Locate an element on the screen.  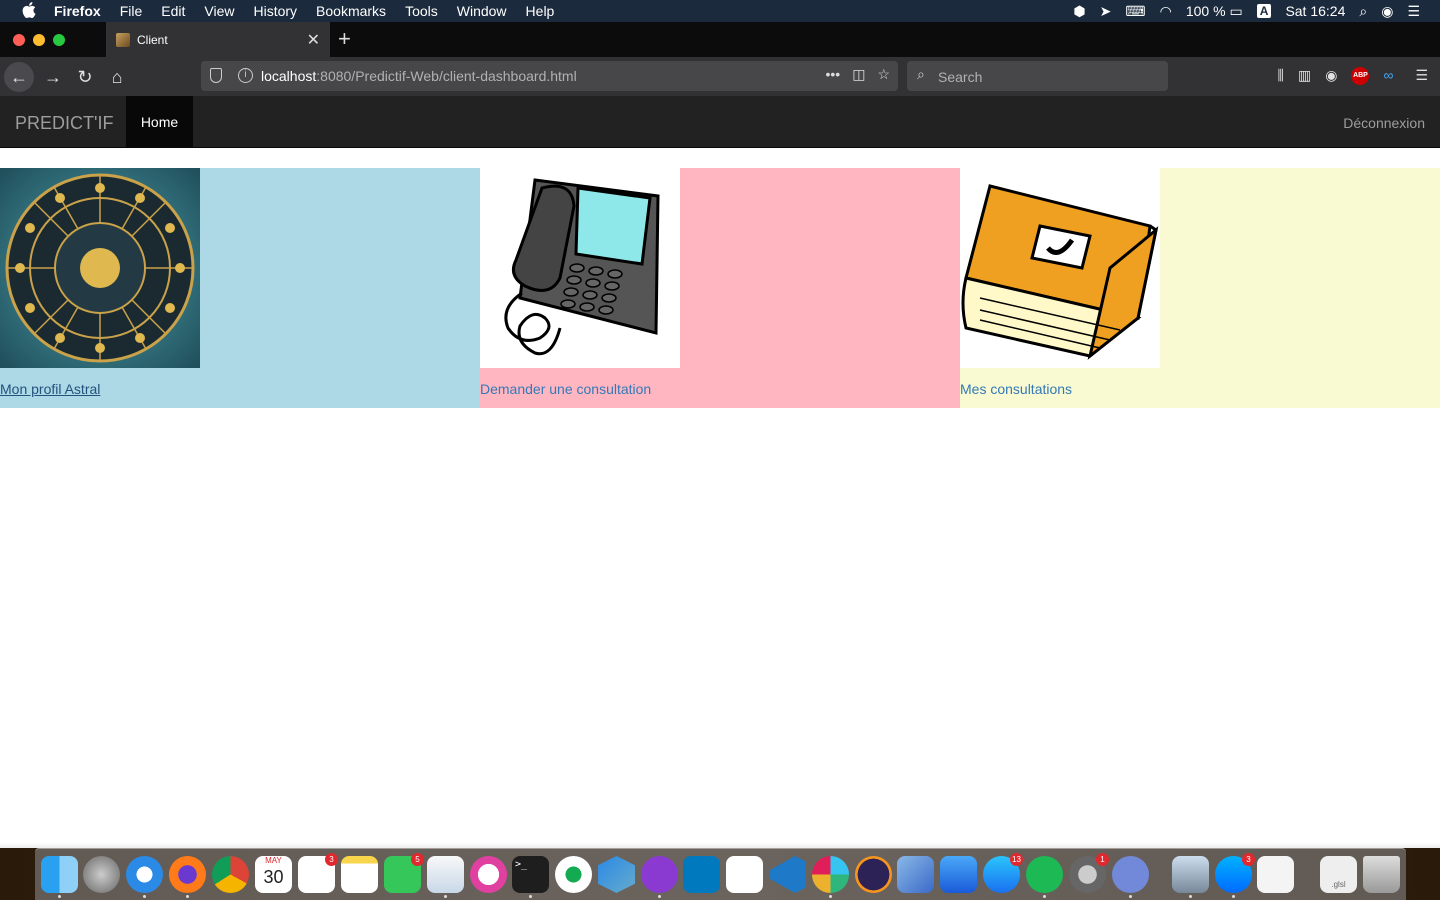
bookmark-star-icon: ☆ is located at coordinates (883, 74).